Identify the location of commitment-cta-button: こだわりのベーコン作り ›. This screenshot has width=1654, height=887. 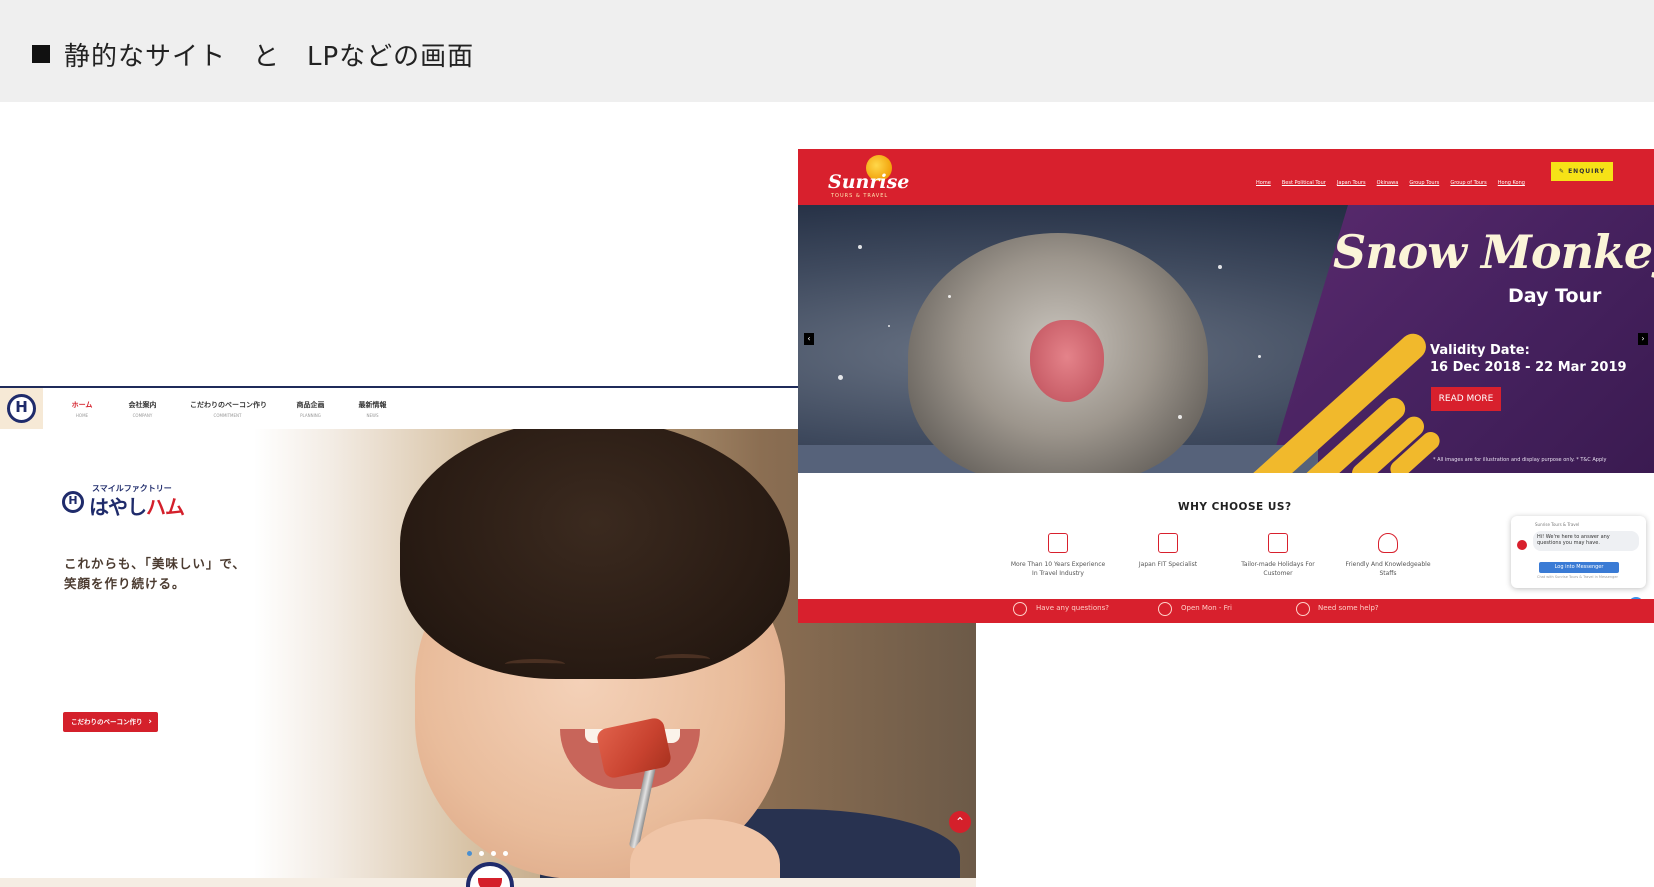
(110, 722).